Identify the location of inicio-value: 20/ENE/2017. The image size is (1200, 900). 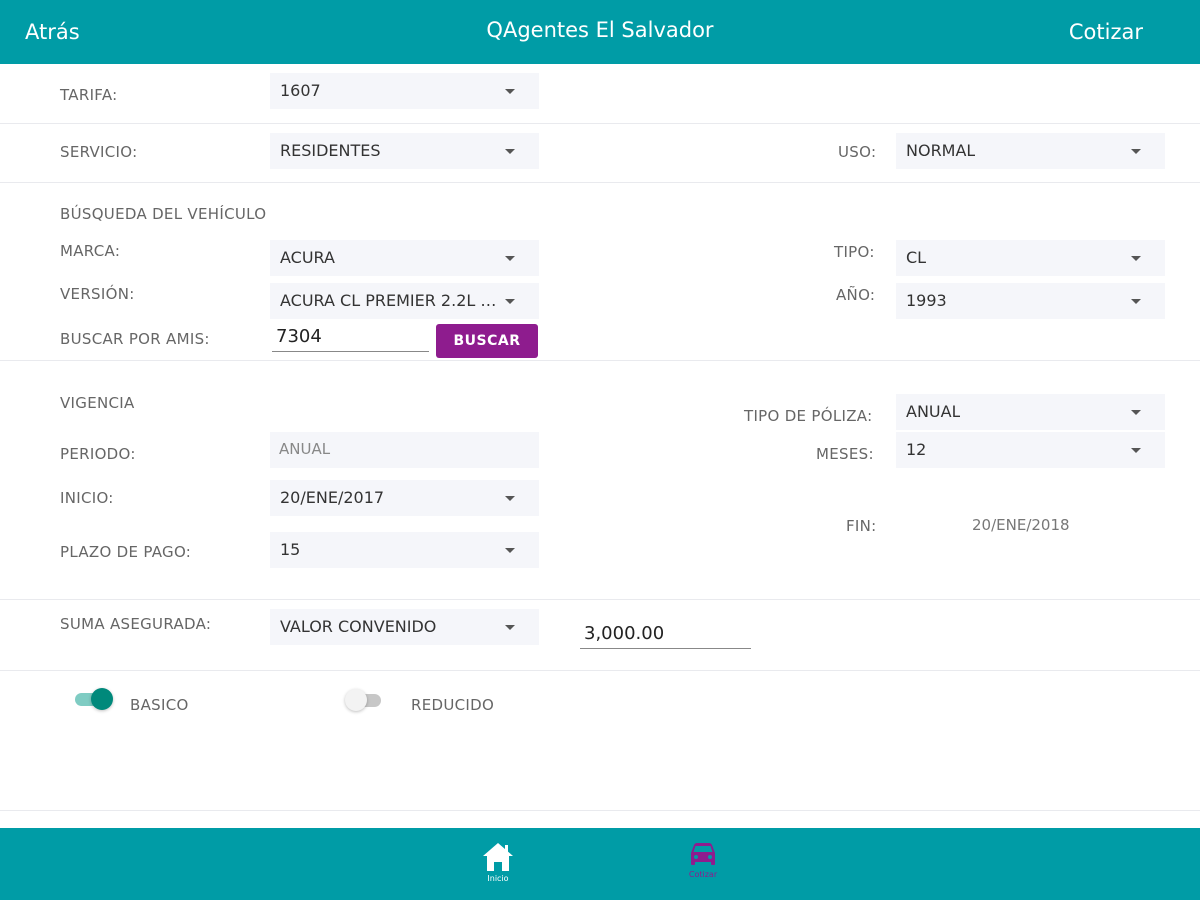
(332, 497).